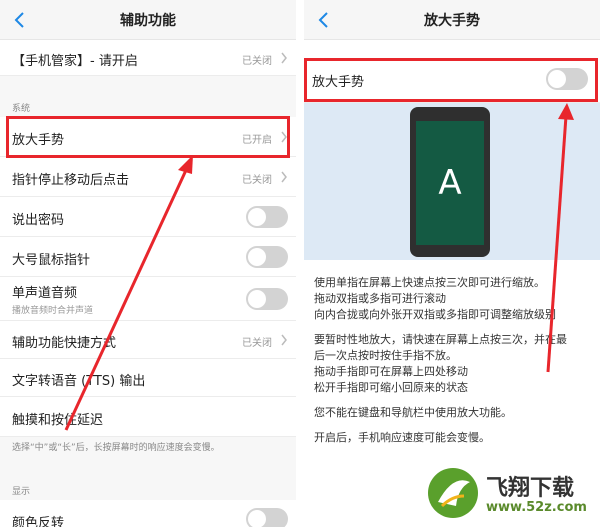 Image resolution: width=600 pixels, height=527 pixels. What do you see at coordinates (429, 282) in the screenshot?
I see `desc-line: 使用单指在屏幕上快速点按三次即可进行缩放。` at bounding box center [429, 282].